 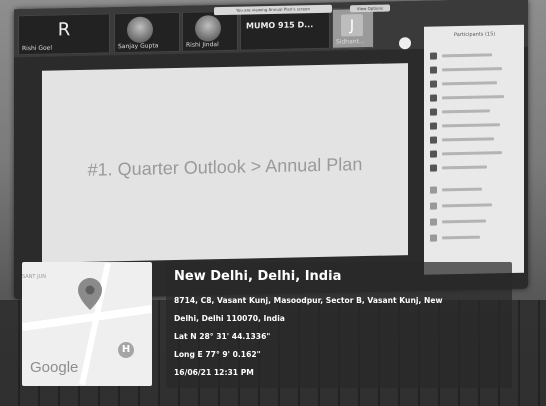 I want to click on participant-tile-1: R Rishi Goel, so click(x=64, y=34).